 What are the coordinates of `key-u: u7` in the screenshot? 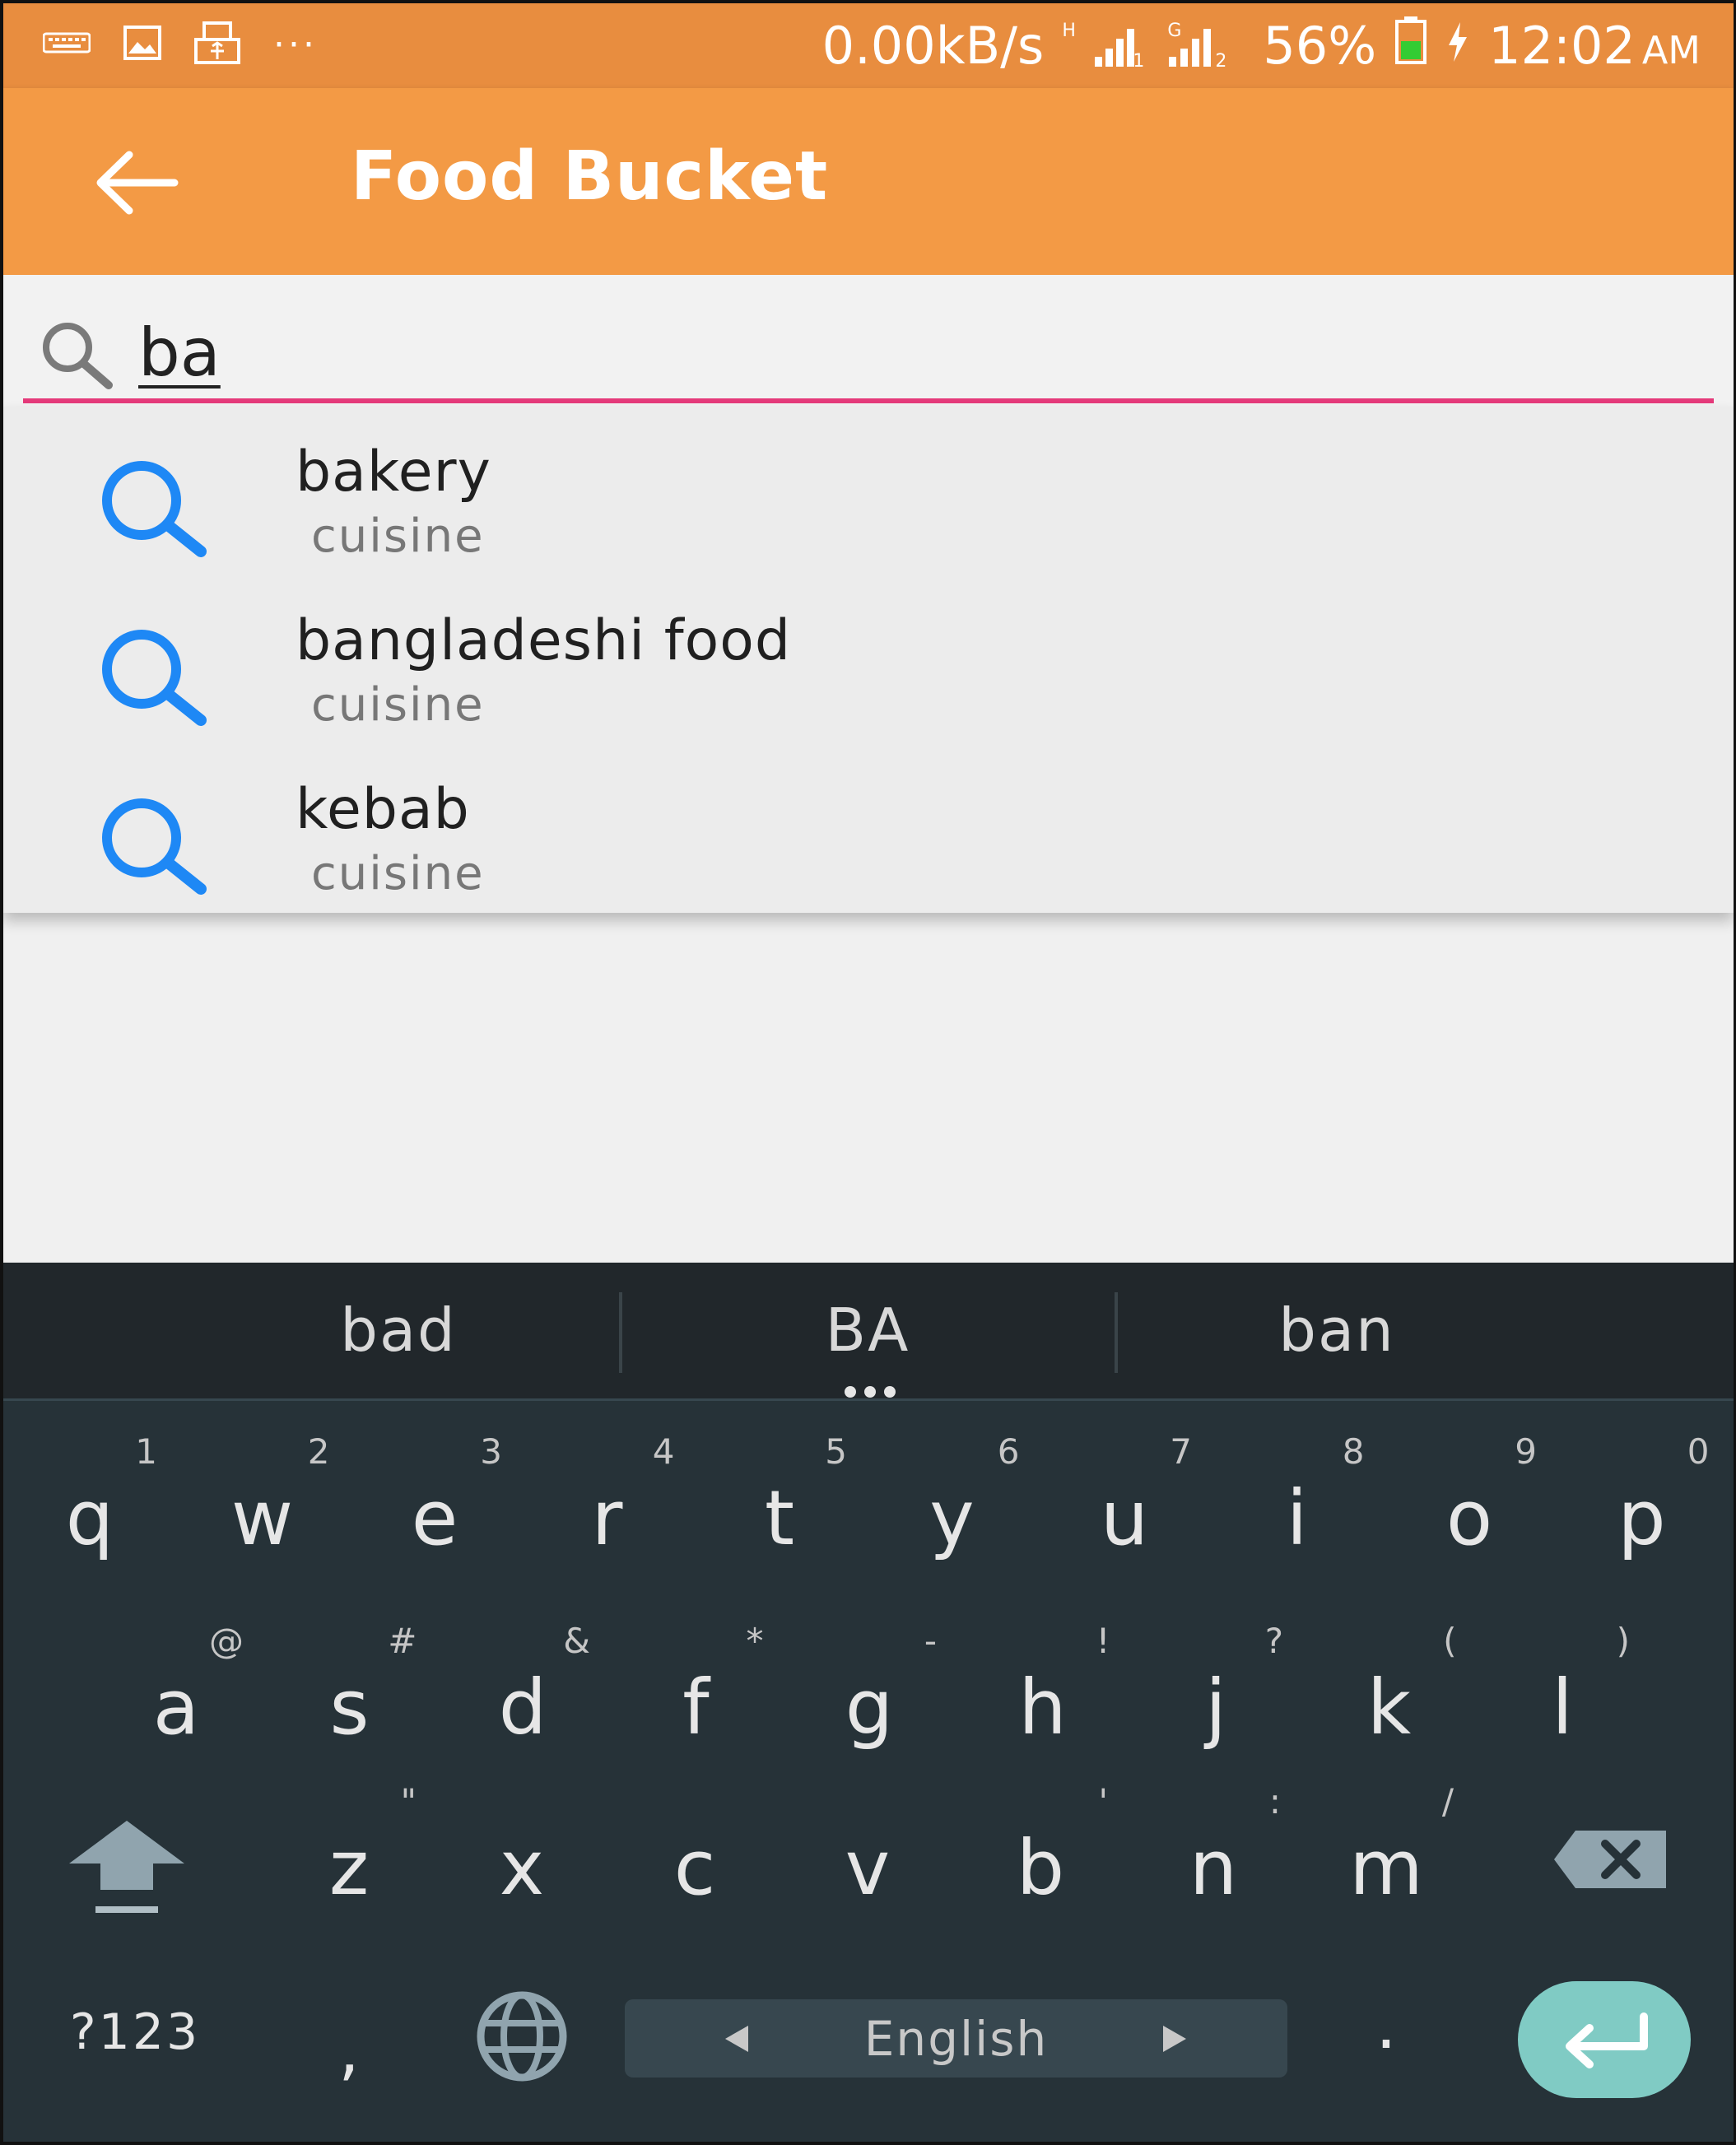 It's located at (1124, 1505).